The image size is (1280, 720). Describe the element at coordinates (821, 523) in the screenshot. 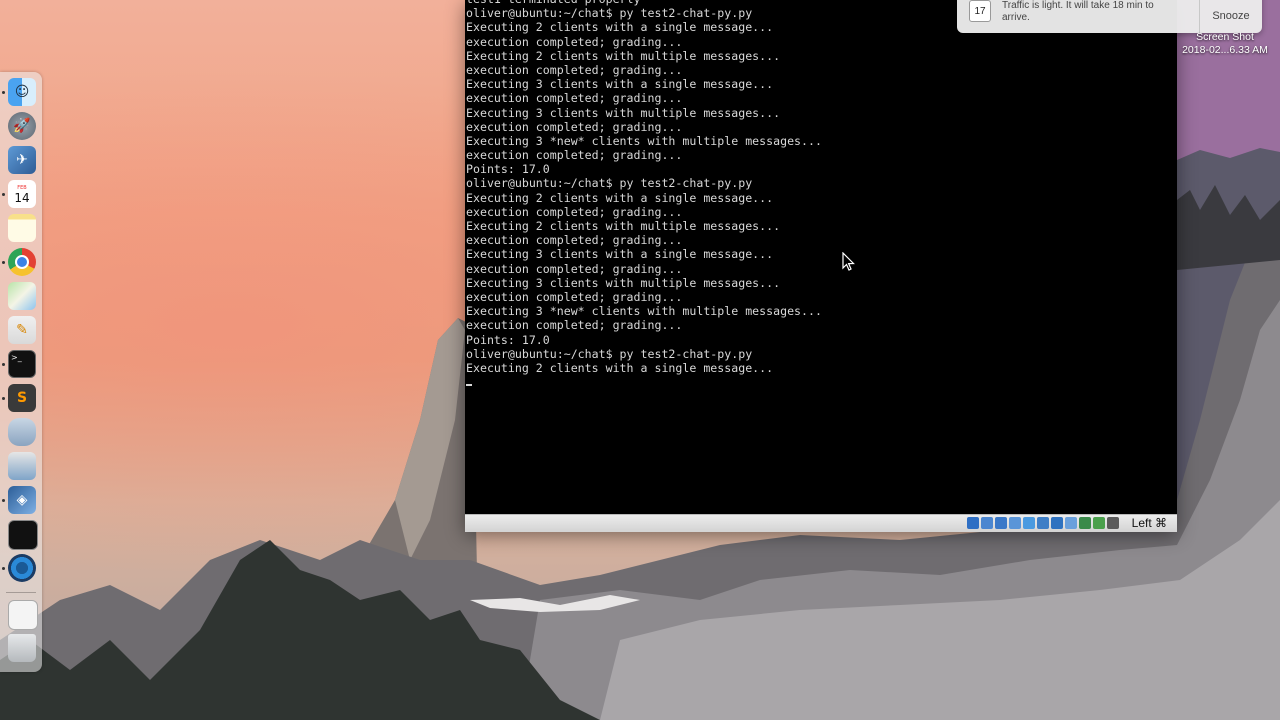

I see `vm-status-bar: Left ⌘` at that location.